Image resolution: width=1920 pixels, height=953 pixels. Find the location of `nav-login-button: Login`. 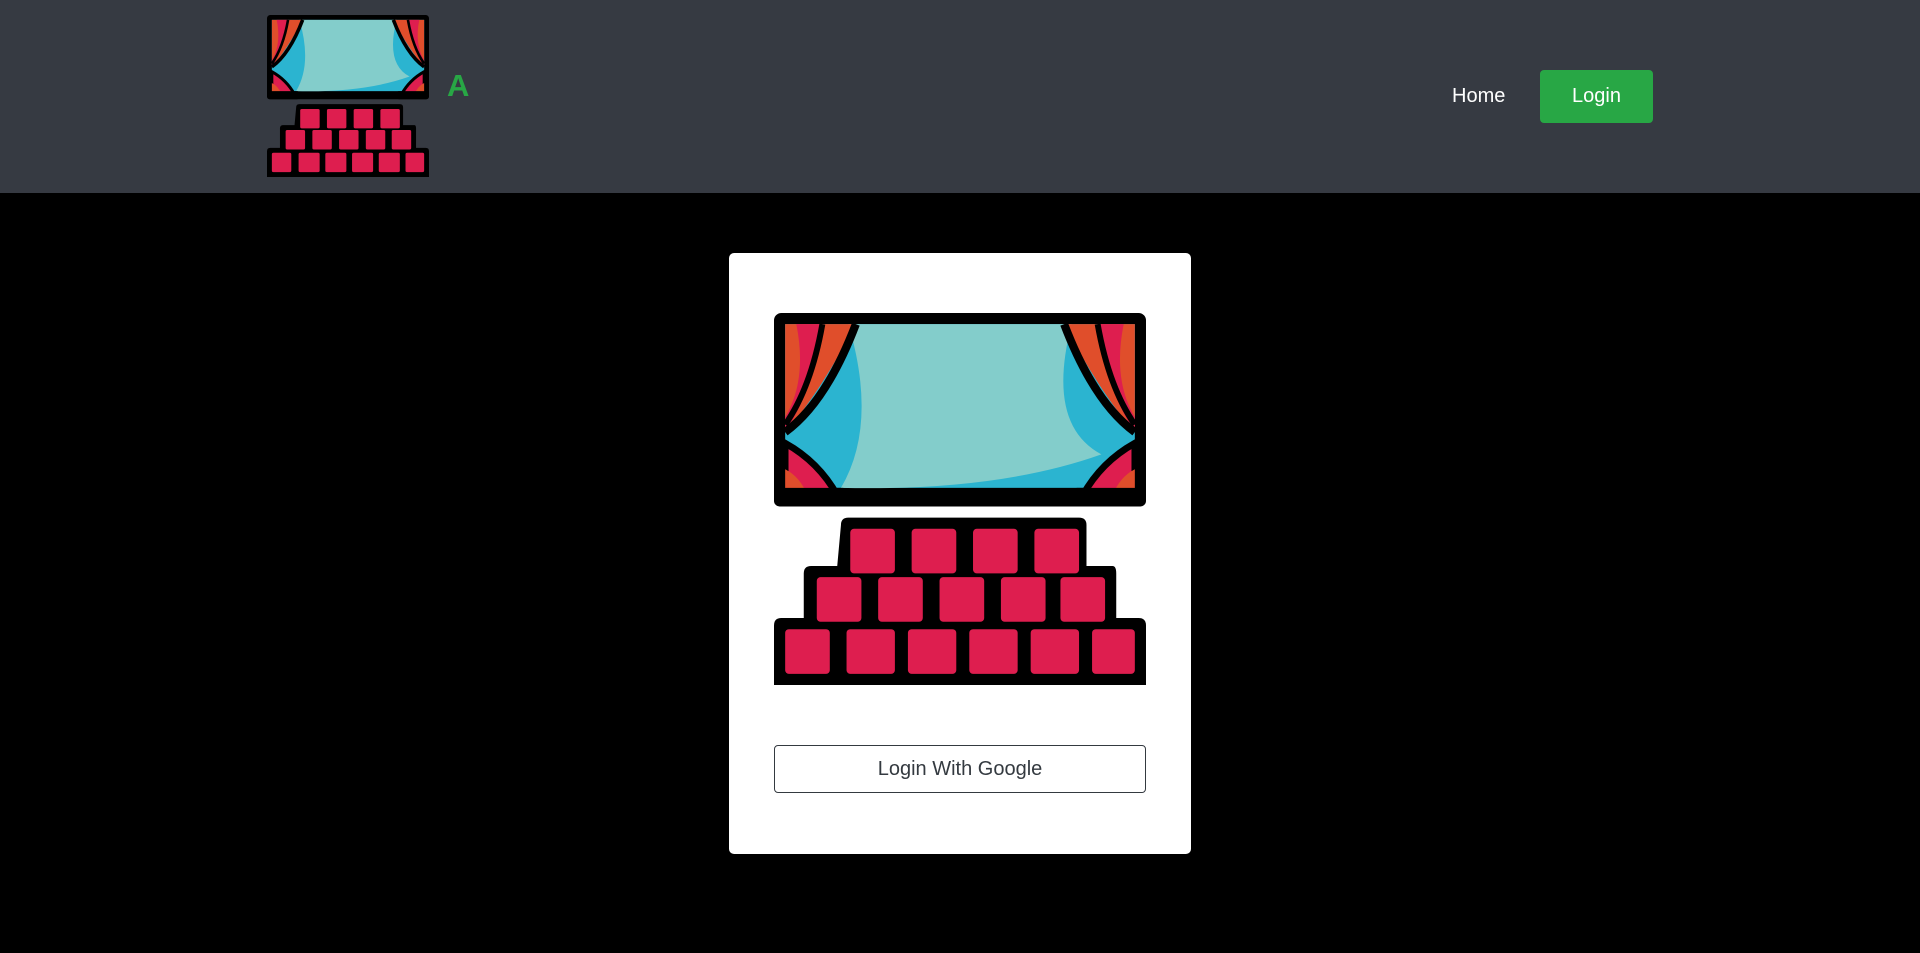

nav-login-button: Login is located at coordinates (1596, 96).